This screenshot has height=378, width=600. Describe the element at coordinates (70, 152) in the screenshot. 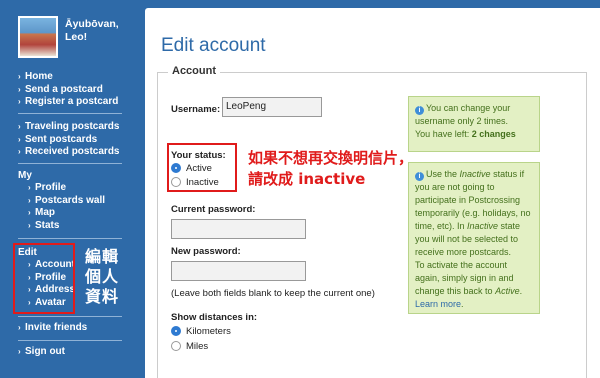

I see `nav-received-postcards: › Received postcards` at that location.